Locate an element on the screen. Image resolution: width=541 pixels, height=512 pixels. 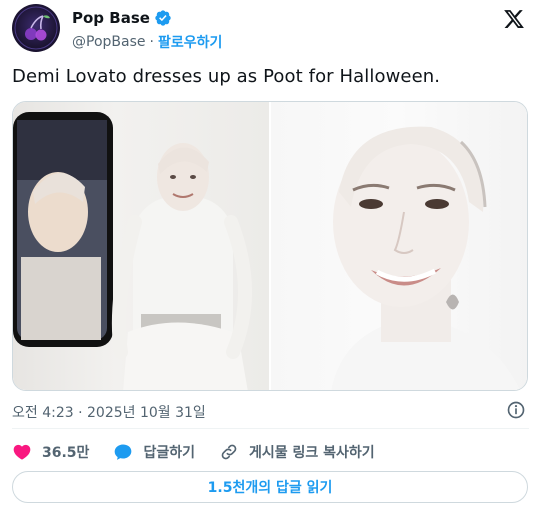
author-display-name: Pop Base is located at coordinates (111, 18).